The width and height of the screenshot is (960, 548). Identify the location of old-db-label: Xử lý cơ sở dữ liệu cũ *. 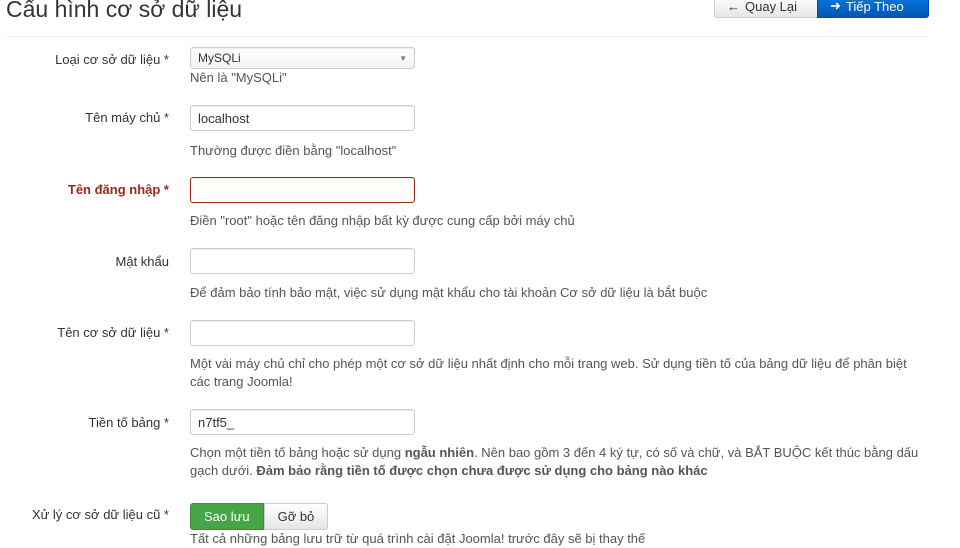
(100, 514).